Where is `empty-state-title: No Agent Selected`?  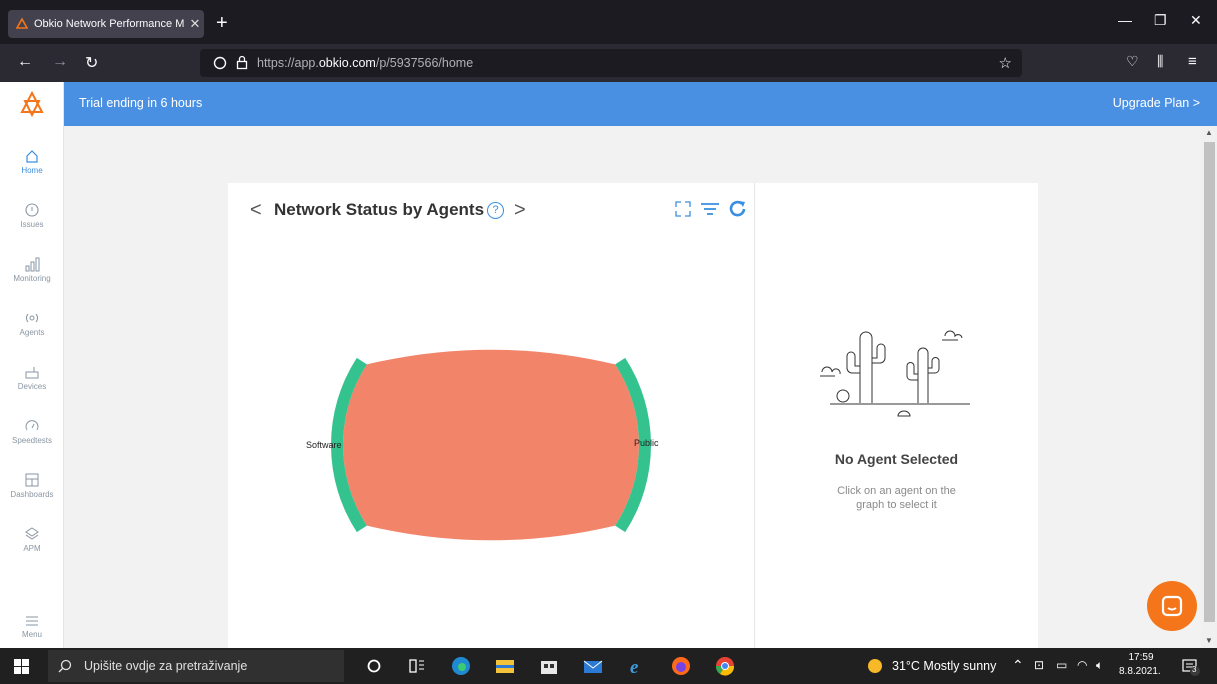 empty-state-title: No Agent Selected is located at coordinates (896, 459).